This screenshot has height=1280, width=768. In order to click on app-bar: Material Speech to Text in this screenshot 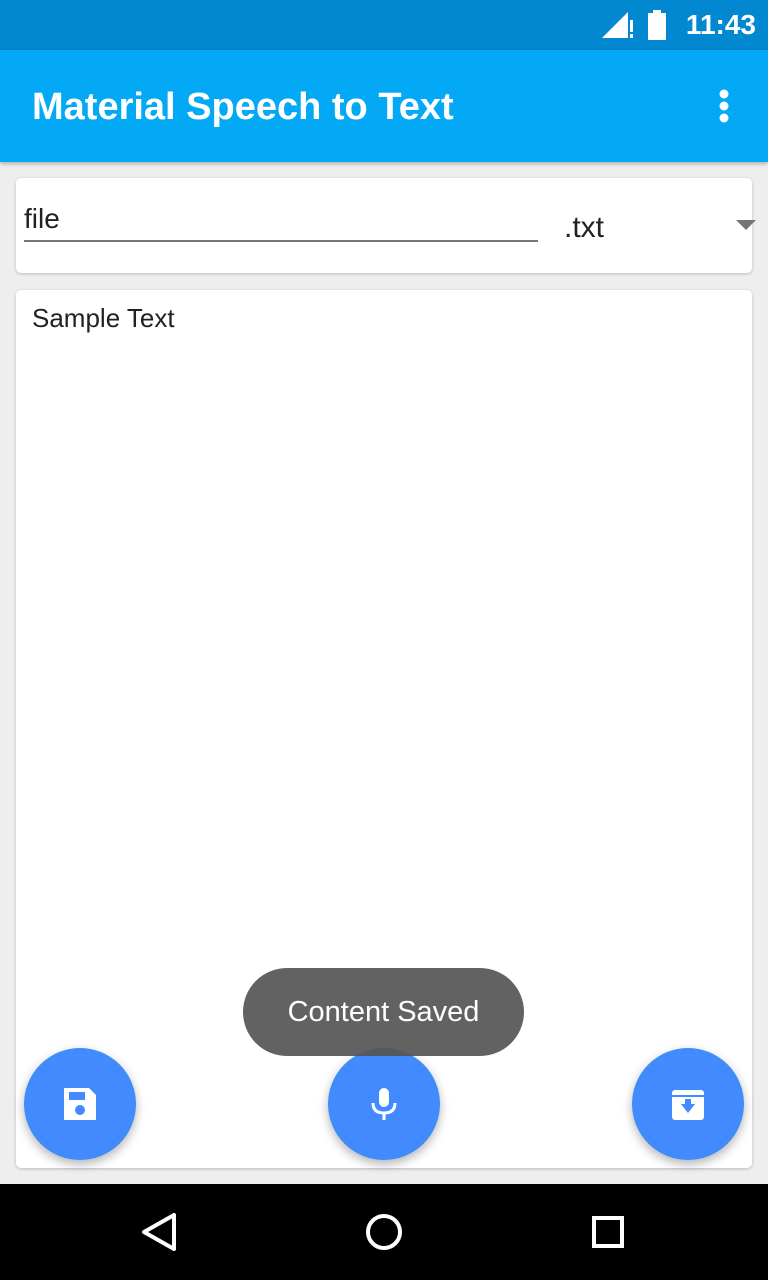, I will do `click(384, 106)`.